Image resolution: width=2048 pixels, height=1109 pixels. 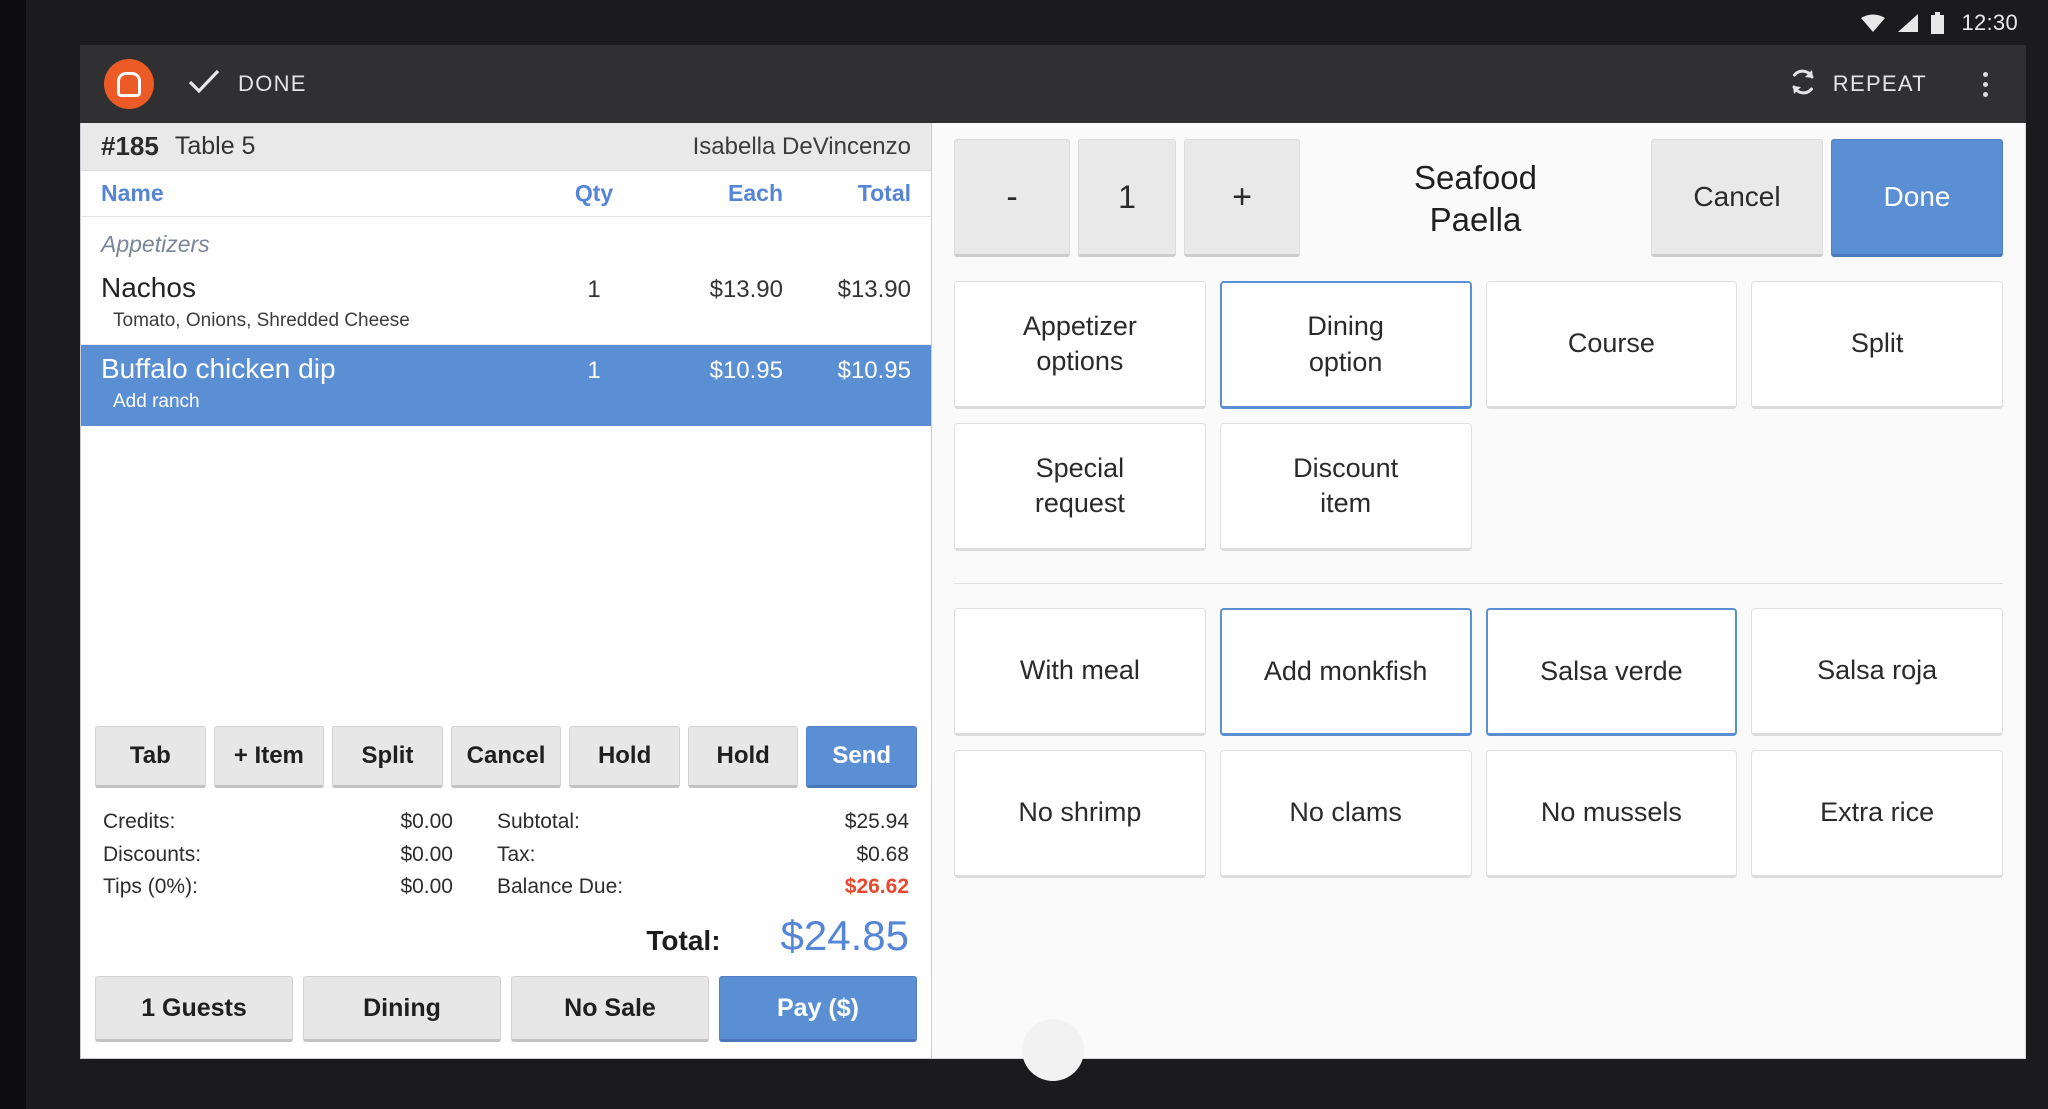 I want to click on subtotal-value: $25.94, so click(x=876, y=822).